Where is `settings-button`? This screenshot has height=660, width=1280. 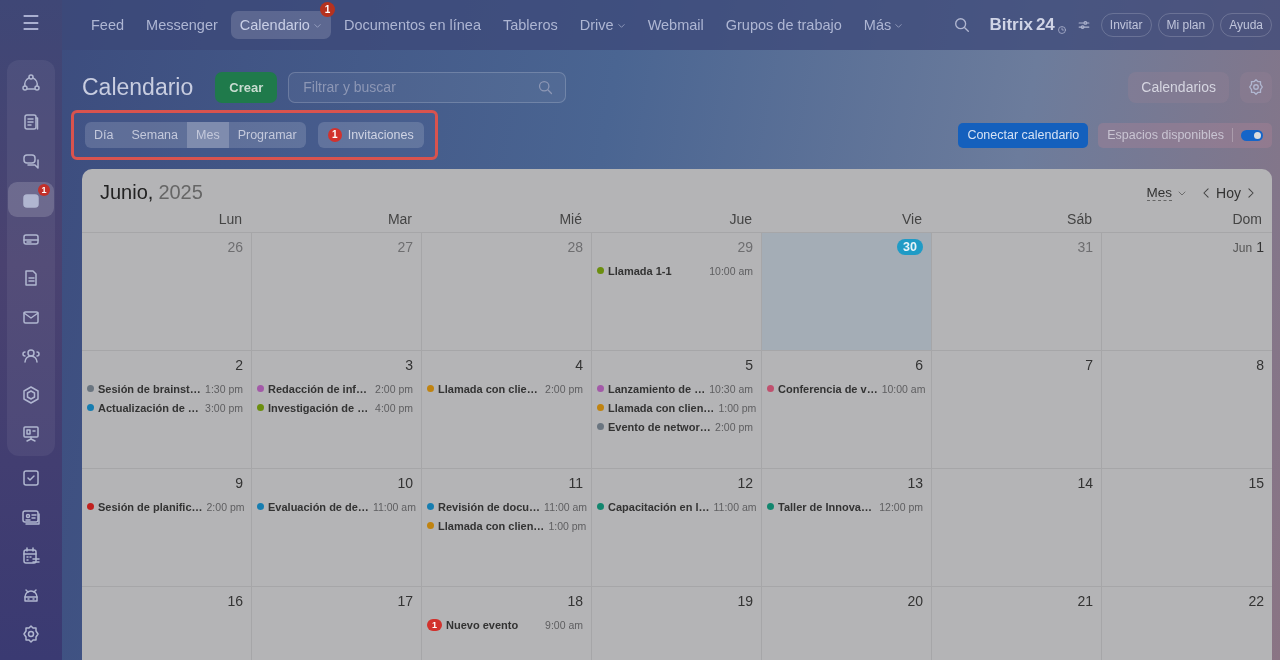 settings-button is located at coordinates (1256, 87).